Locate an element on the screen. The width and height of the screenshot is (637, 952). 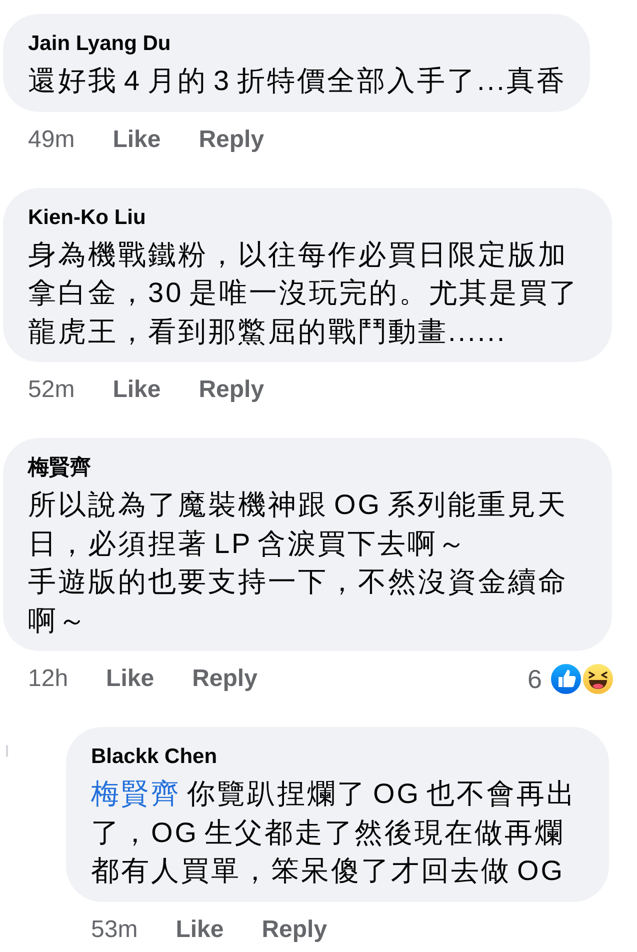
author-name: Jain Lyang Du is located at coordinates (297, 44).